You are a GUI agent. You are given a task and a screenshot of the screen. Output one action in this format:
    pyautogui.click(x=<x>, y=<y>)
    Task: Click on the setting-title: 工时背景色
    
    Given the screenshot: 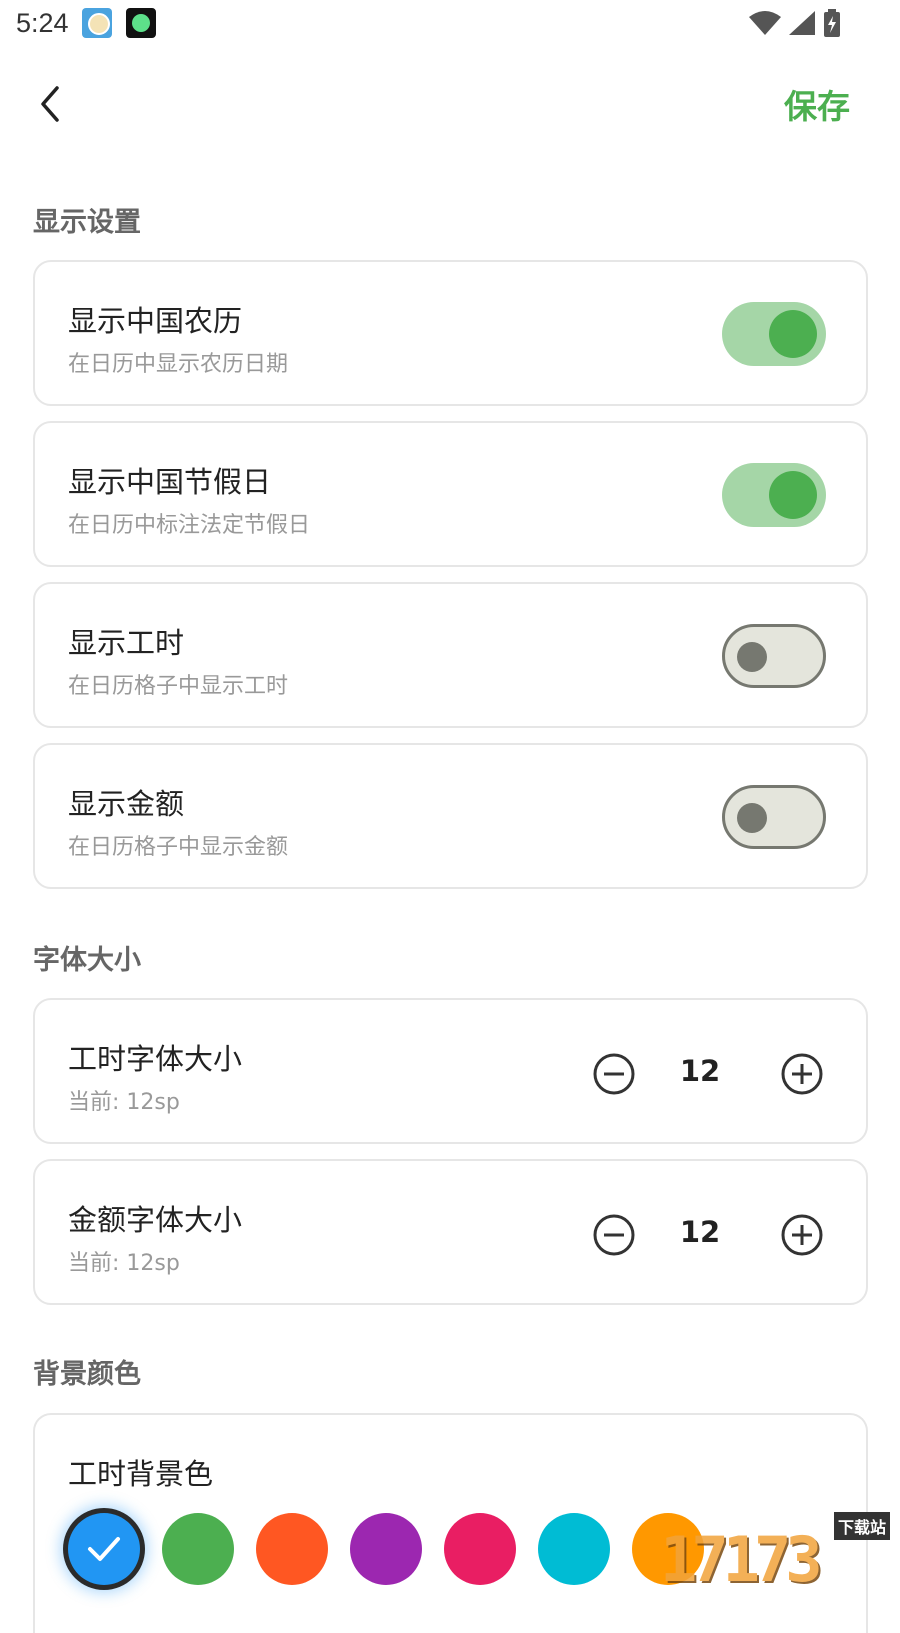 What is the action you would take?
    pyautogui.click(x=140, y=1472)
    